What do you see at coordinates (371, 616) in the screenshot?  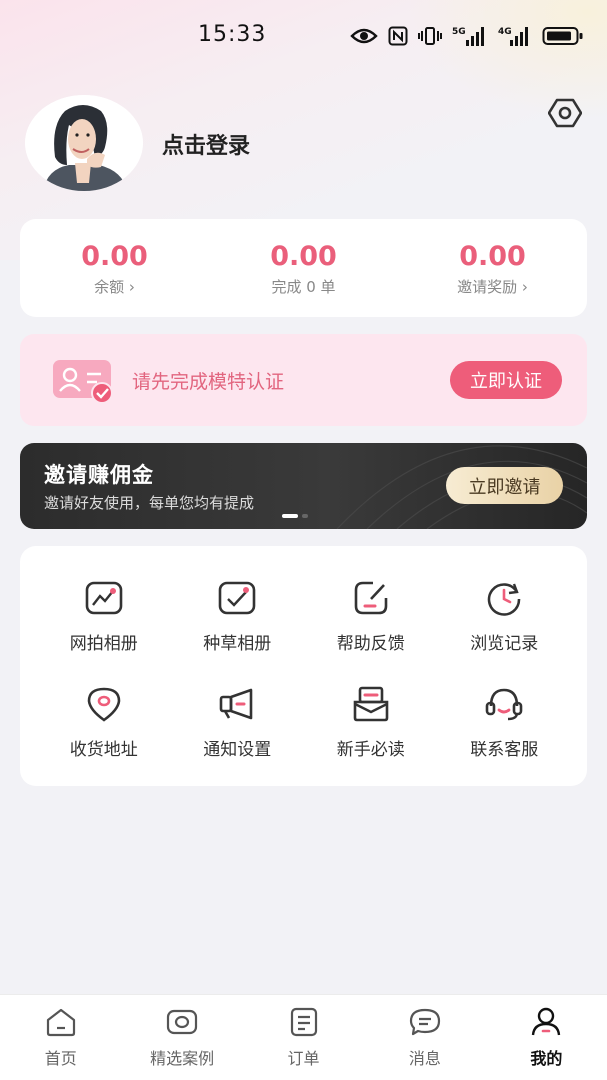 I see `feature-feedback: 帮助反馈` at bounding box center [371, 616].